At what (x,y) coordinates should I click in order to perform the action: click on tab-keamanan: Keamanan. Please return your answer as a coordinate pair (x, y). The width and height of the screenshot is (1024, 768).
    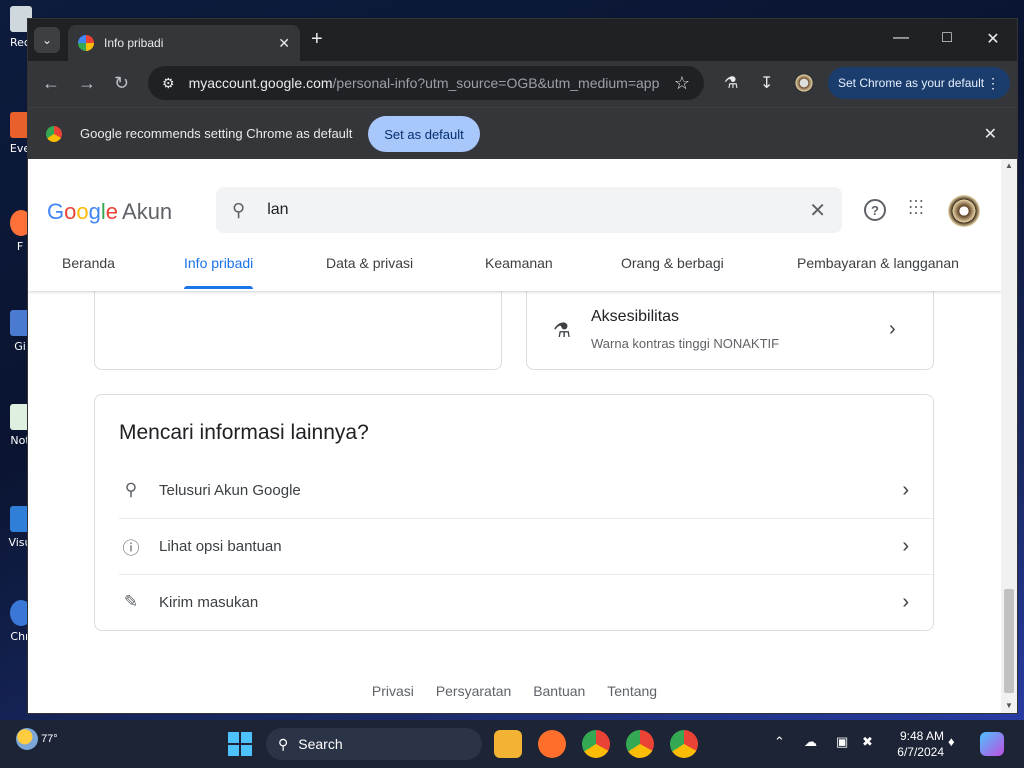
    Looking at the image, I should click on (519, 263).